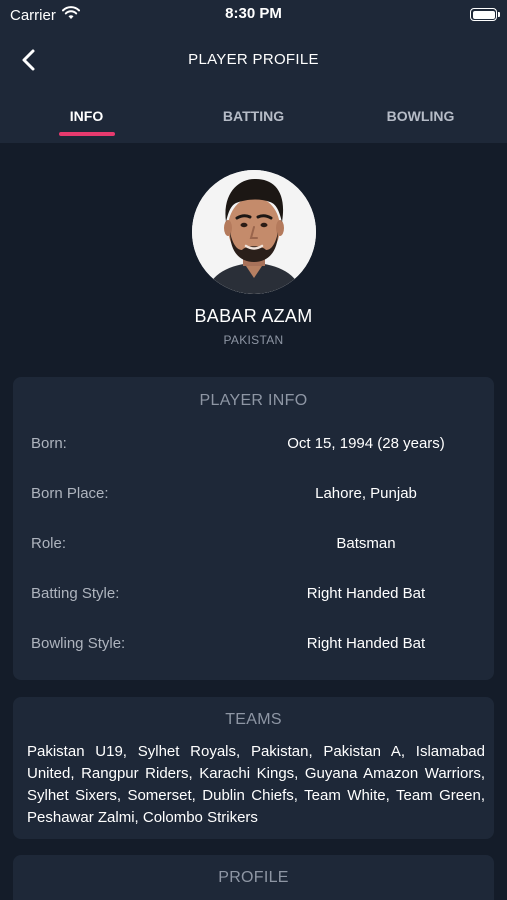  What do you see at coordinates (366, 543) in the screenshot?
I see `info-value: Batsman` at bounding box center [366, 543].